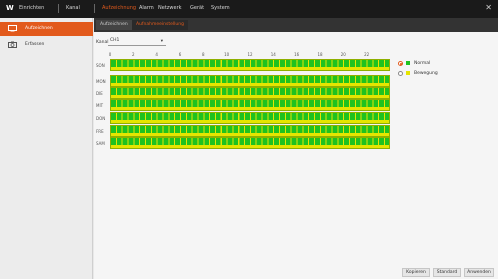 The width and height of the screenshot is (498, 279). Describe the element at coordinates (35, 44) in the screenshot. I see `sidebar-item-label: Erfassen` at that location.